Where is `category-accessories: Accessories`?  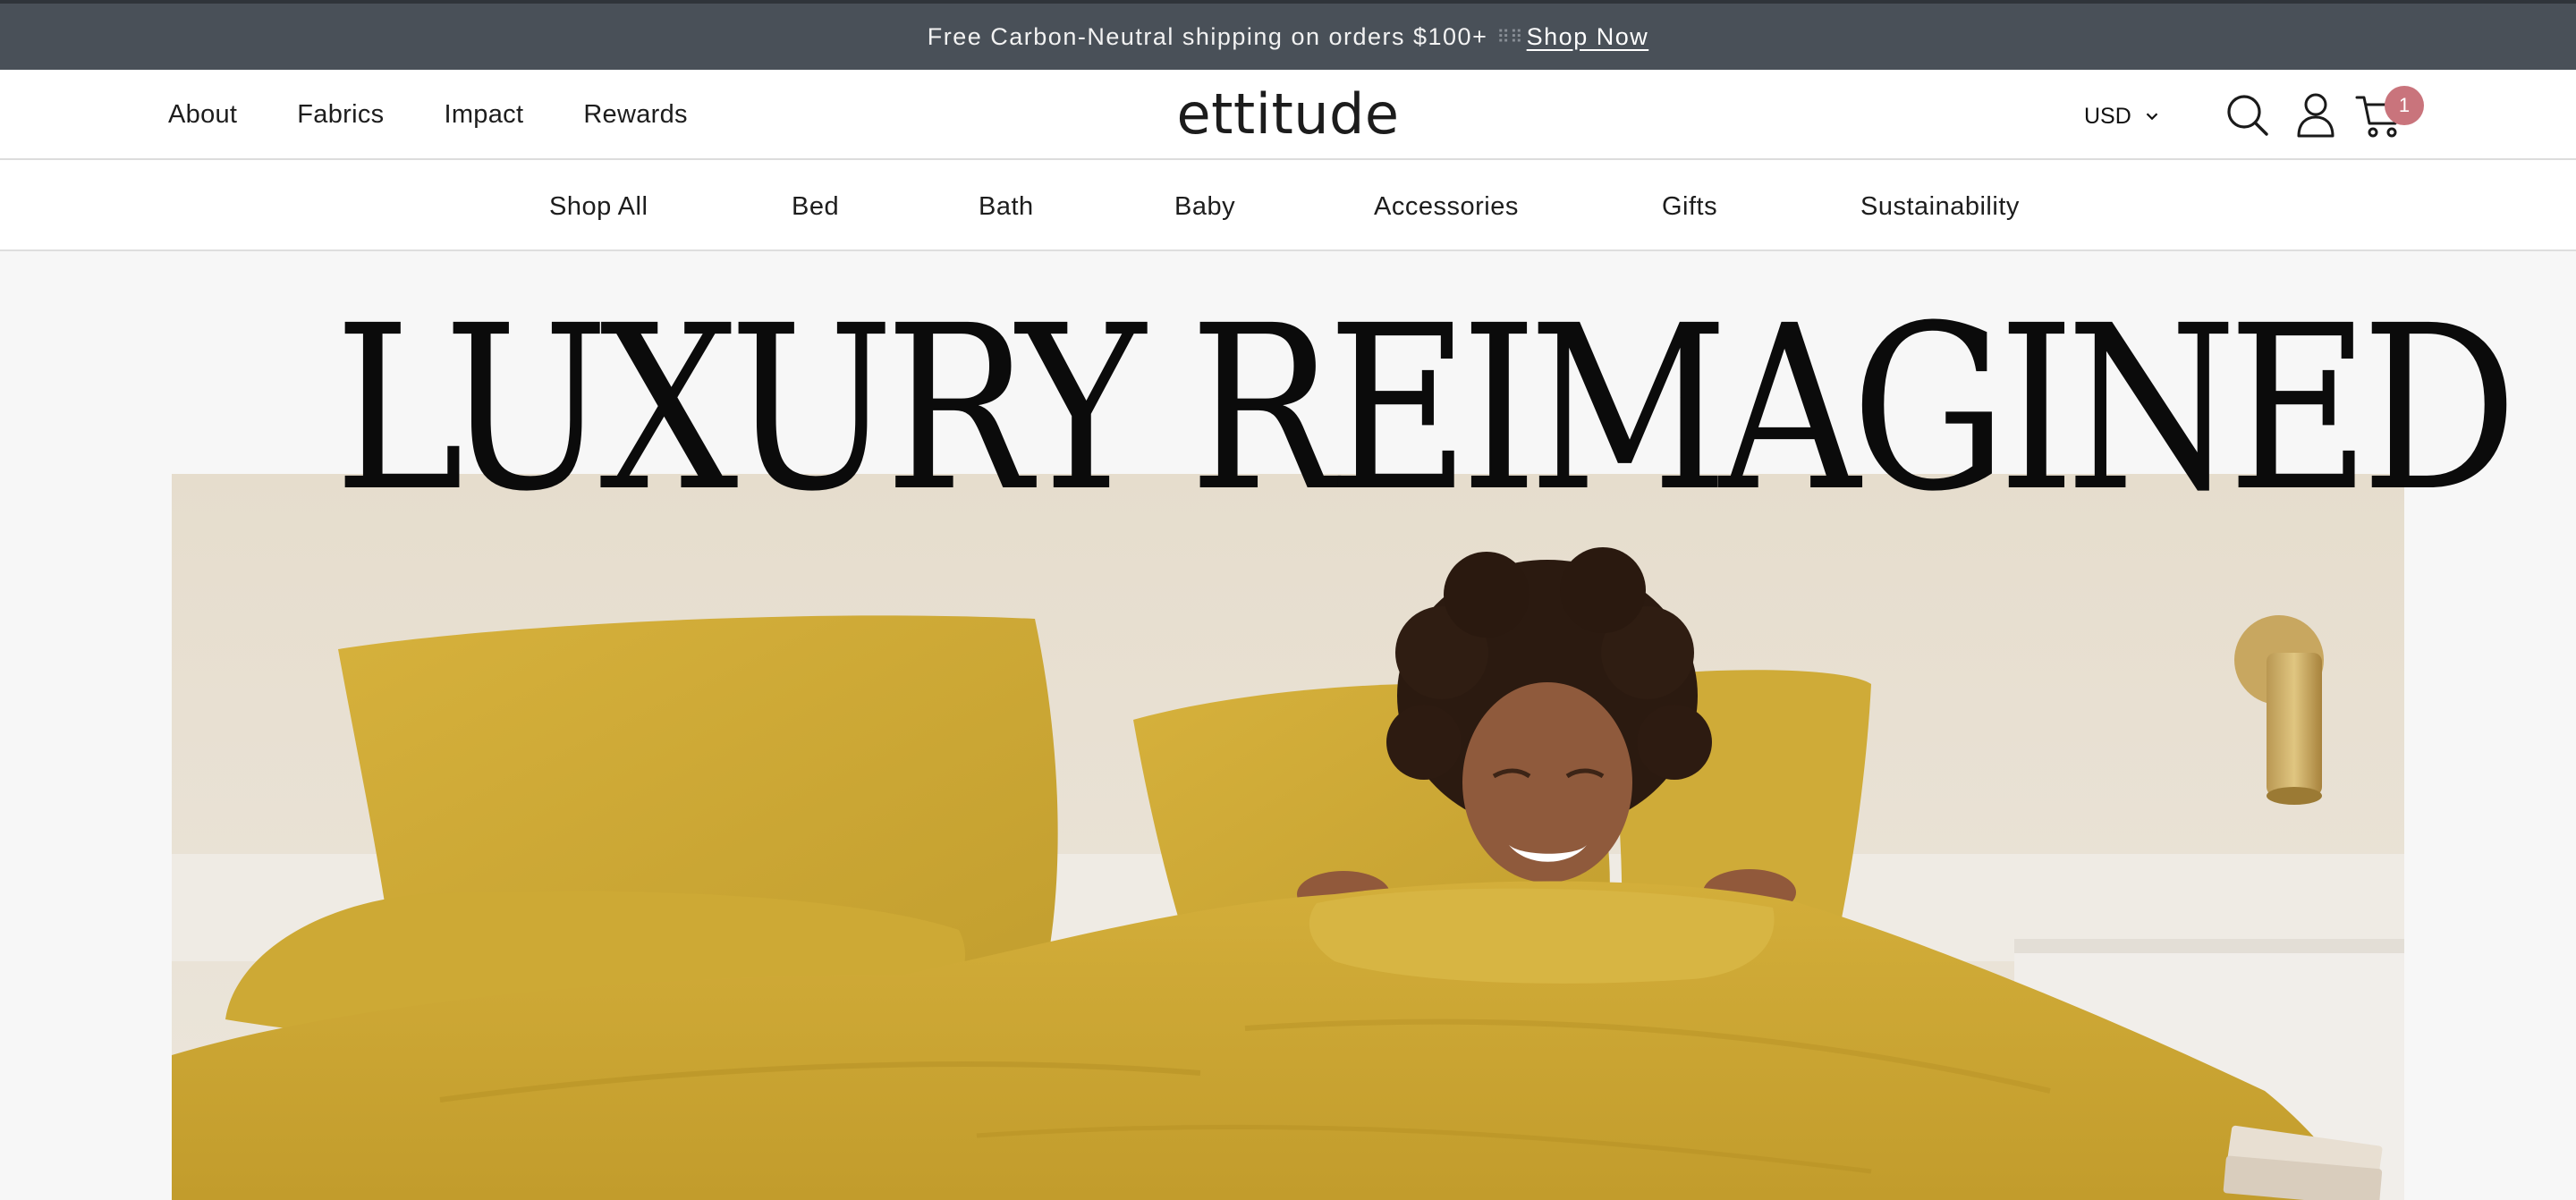
category-accessories: Accessories is located at coordinates (1446, 207).